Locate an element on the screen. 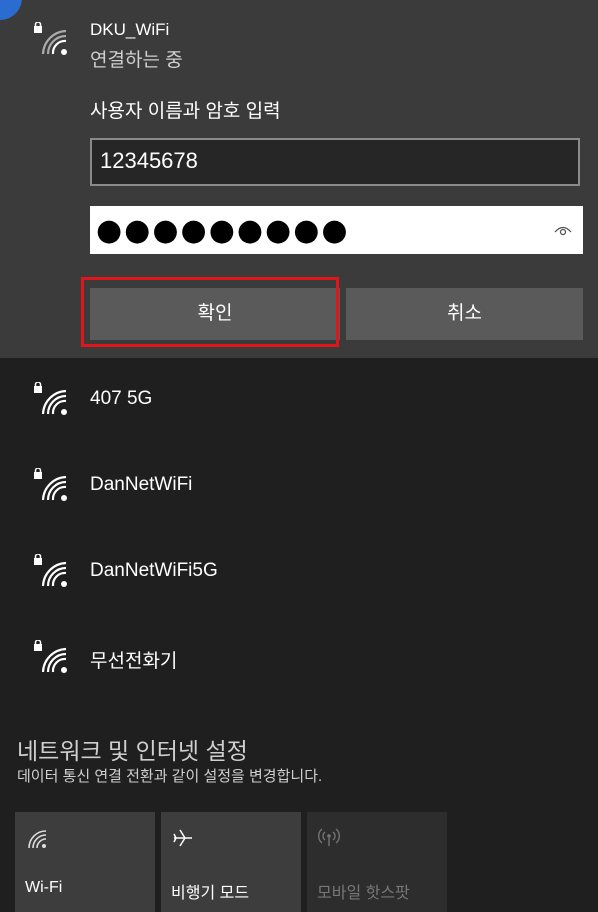  password-input: ●●●●●●●●● is located at coordinates (336, 230).